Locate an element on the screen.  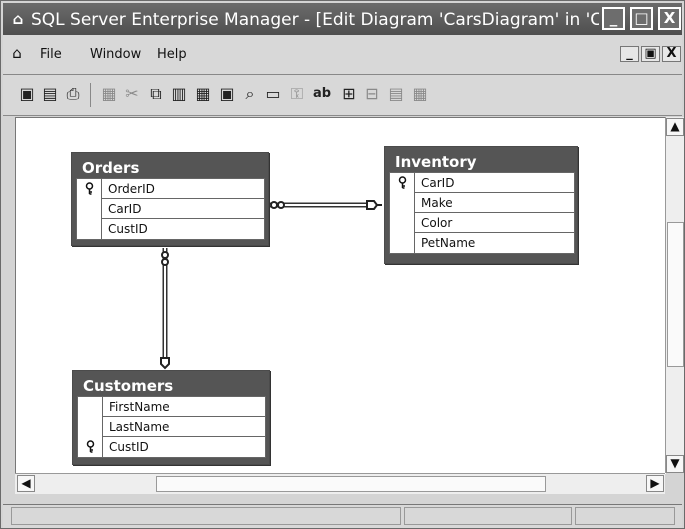
menu-file: File is located at coordinates (51, 55).